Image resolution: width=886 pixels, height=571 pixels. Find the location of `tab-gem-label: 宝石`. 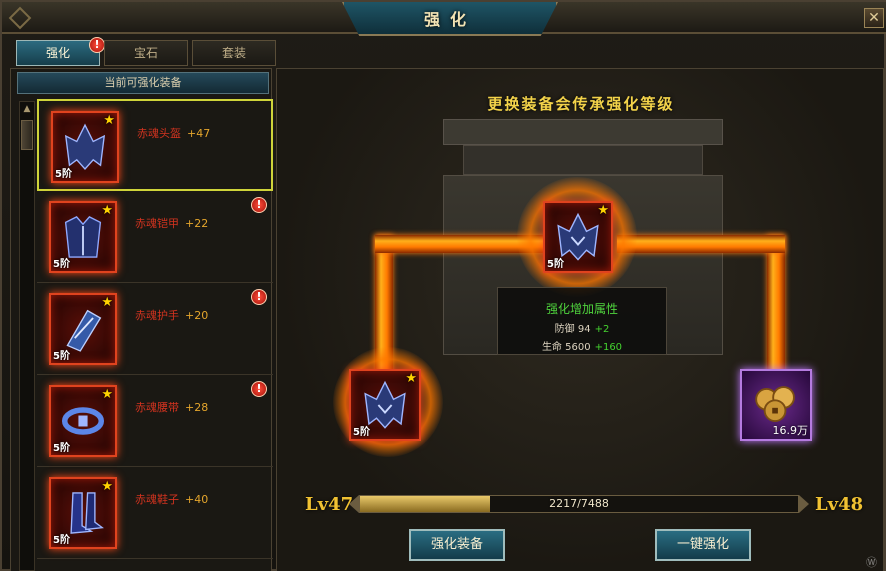

tab-gem-label: 宝石 is located at coordinates (145, 53).